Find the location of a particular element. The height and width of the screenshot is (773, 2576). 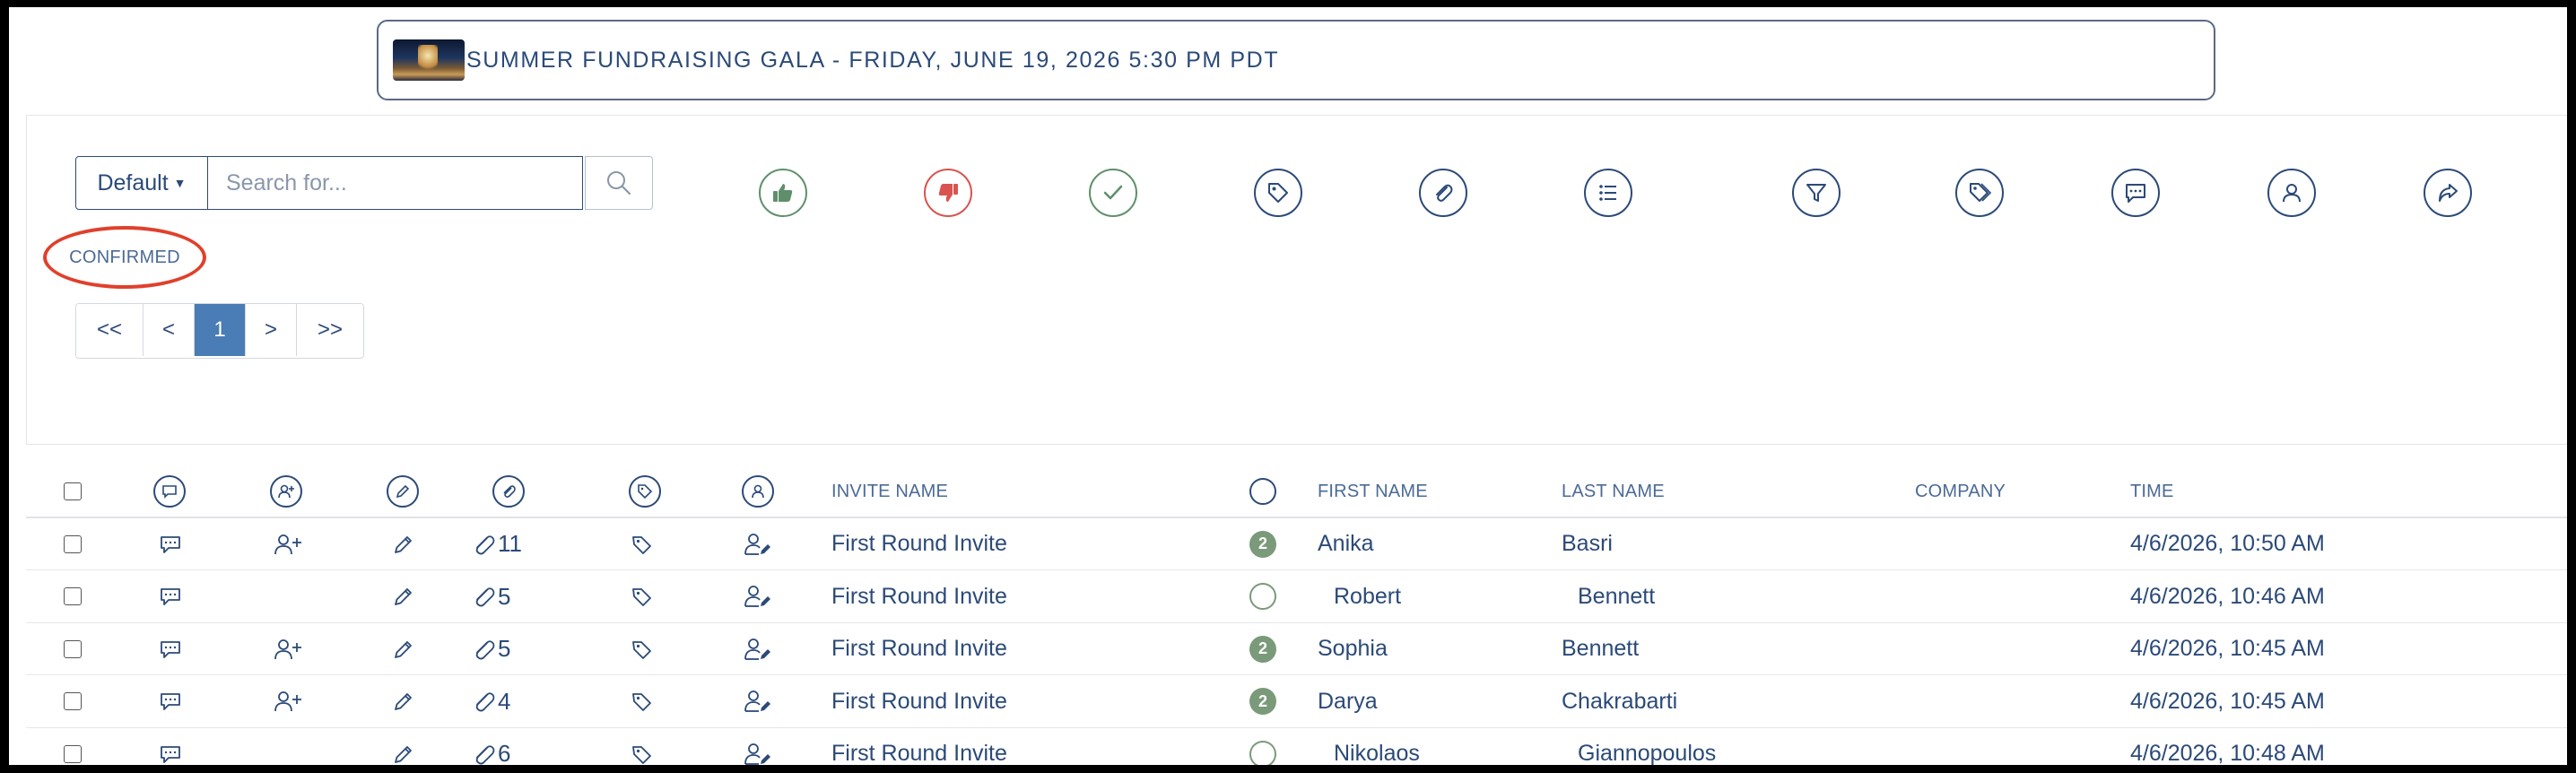

row-last-name: Giannopoulos is located at coordinates (1647, 753).